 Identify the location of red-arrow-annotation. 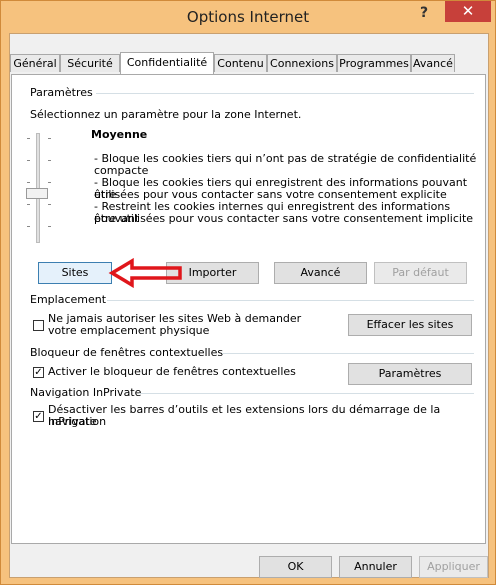
(145, 273).